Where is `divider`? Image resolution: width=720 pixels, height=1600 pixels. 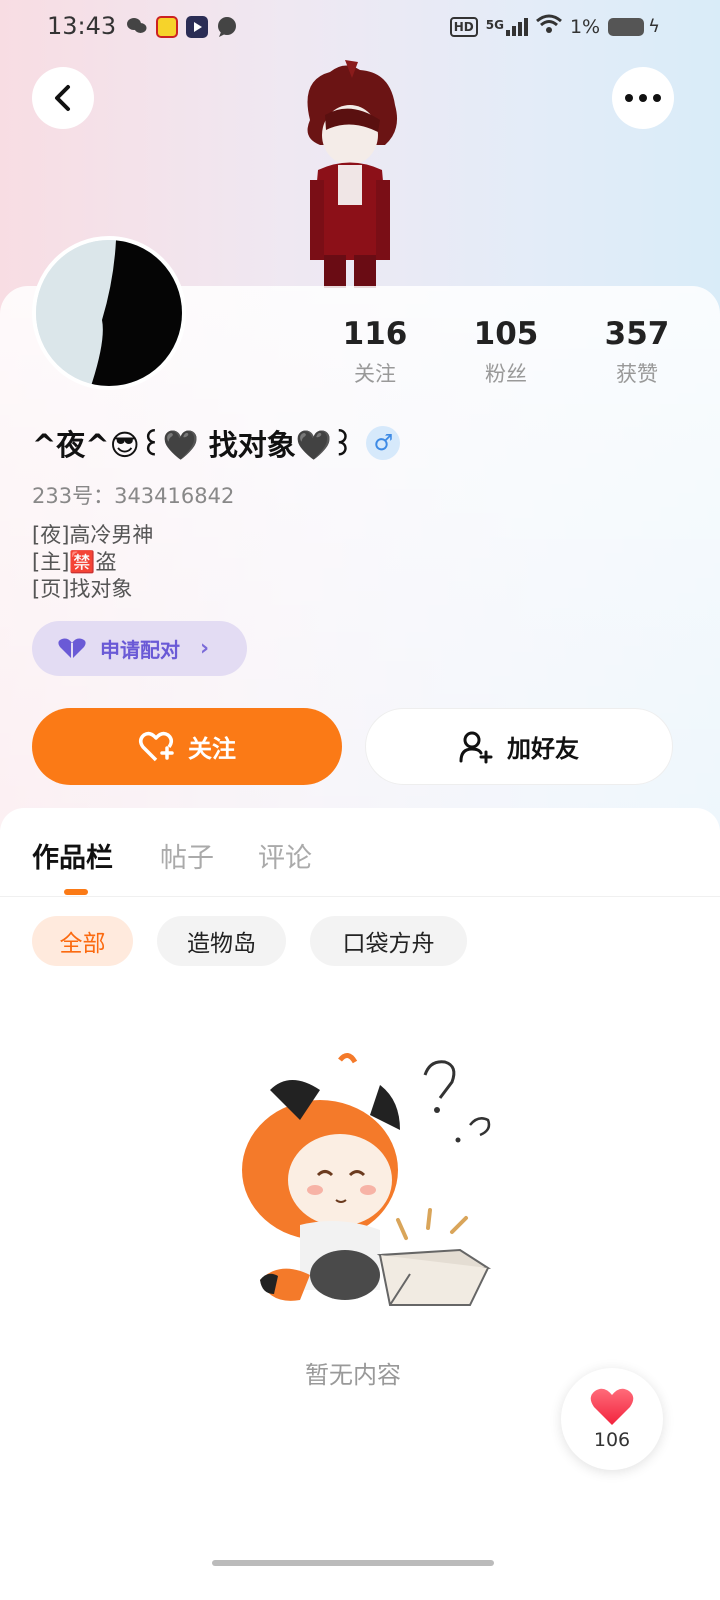 divider is located at coordinates (360, 896).